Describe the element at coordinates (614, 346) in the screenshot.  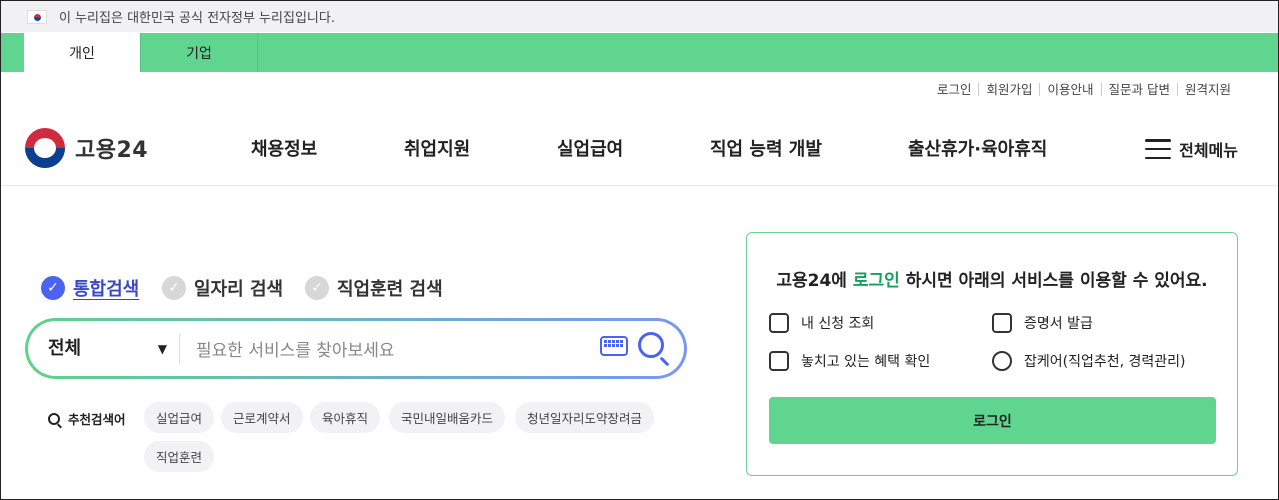
I see `keyboard-icon` at that location.